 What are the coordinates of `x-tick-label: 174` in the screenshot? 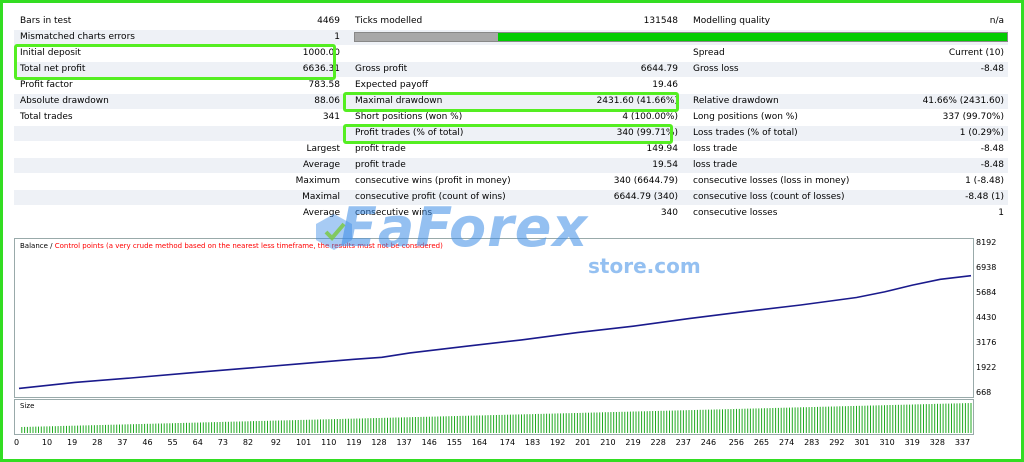 It's located at (507, 442).